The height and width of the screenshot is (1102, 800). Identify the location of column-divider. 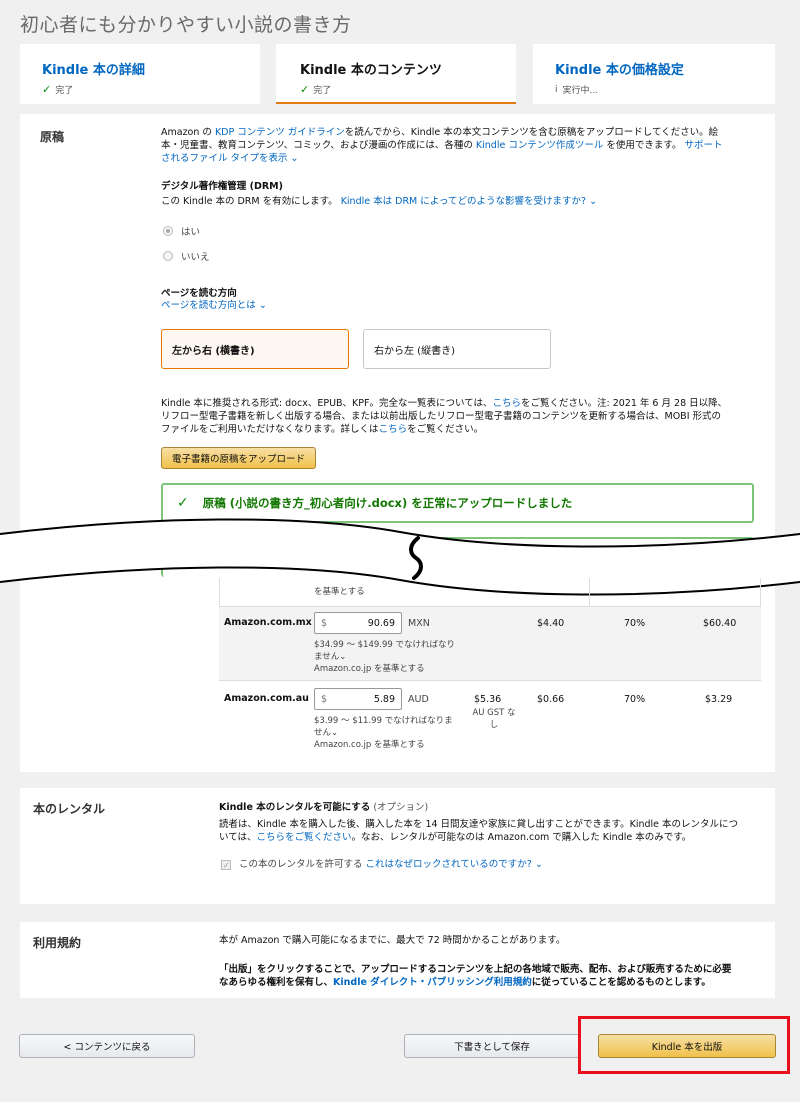
(589, 592).